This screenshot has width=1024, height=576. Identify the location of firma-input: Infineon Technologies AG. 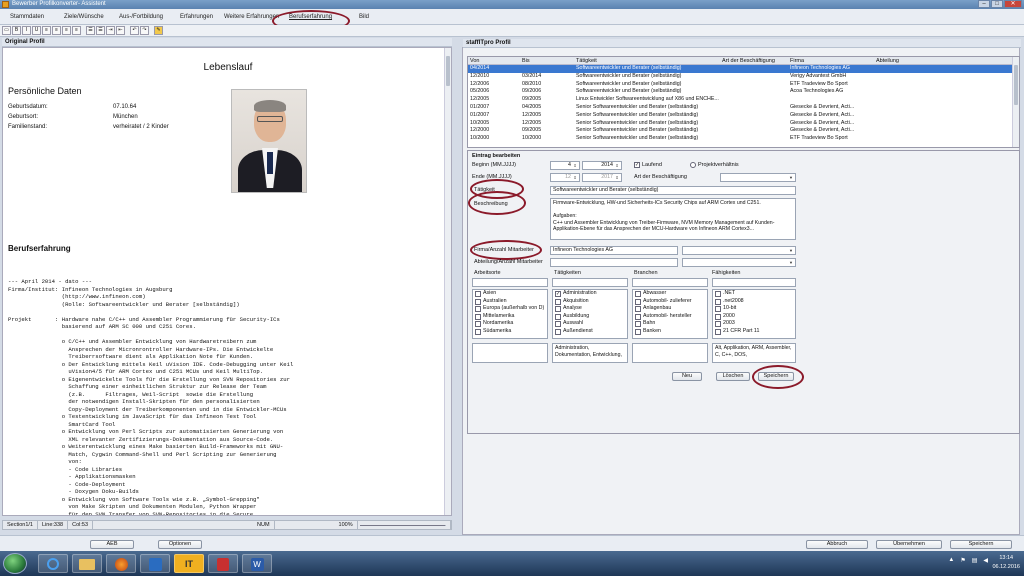
(614, 250).